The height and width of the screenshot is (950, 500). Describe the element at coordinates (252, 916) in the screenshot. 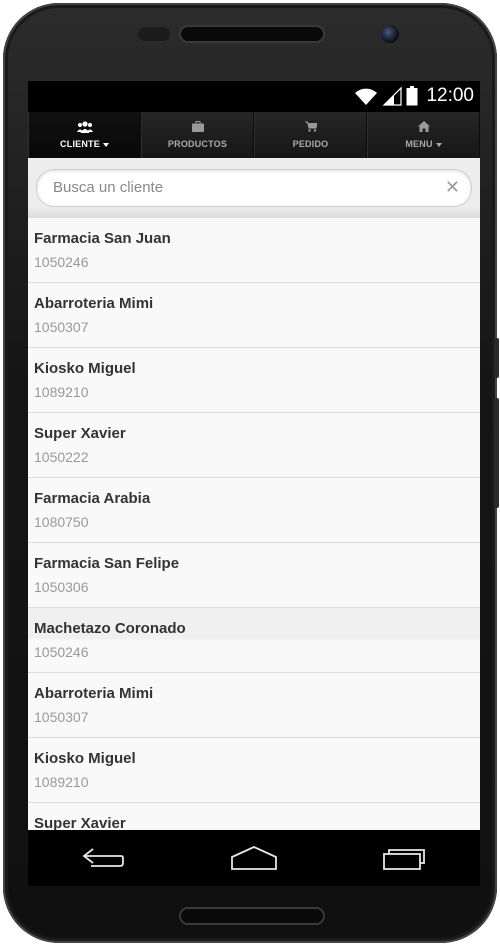

I see `bottom-speaker` at that location.